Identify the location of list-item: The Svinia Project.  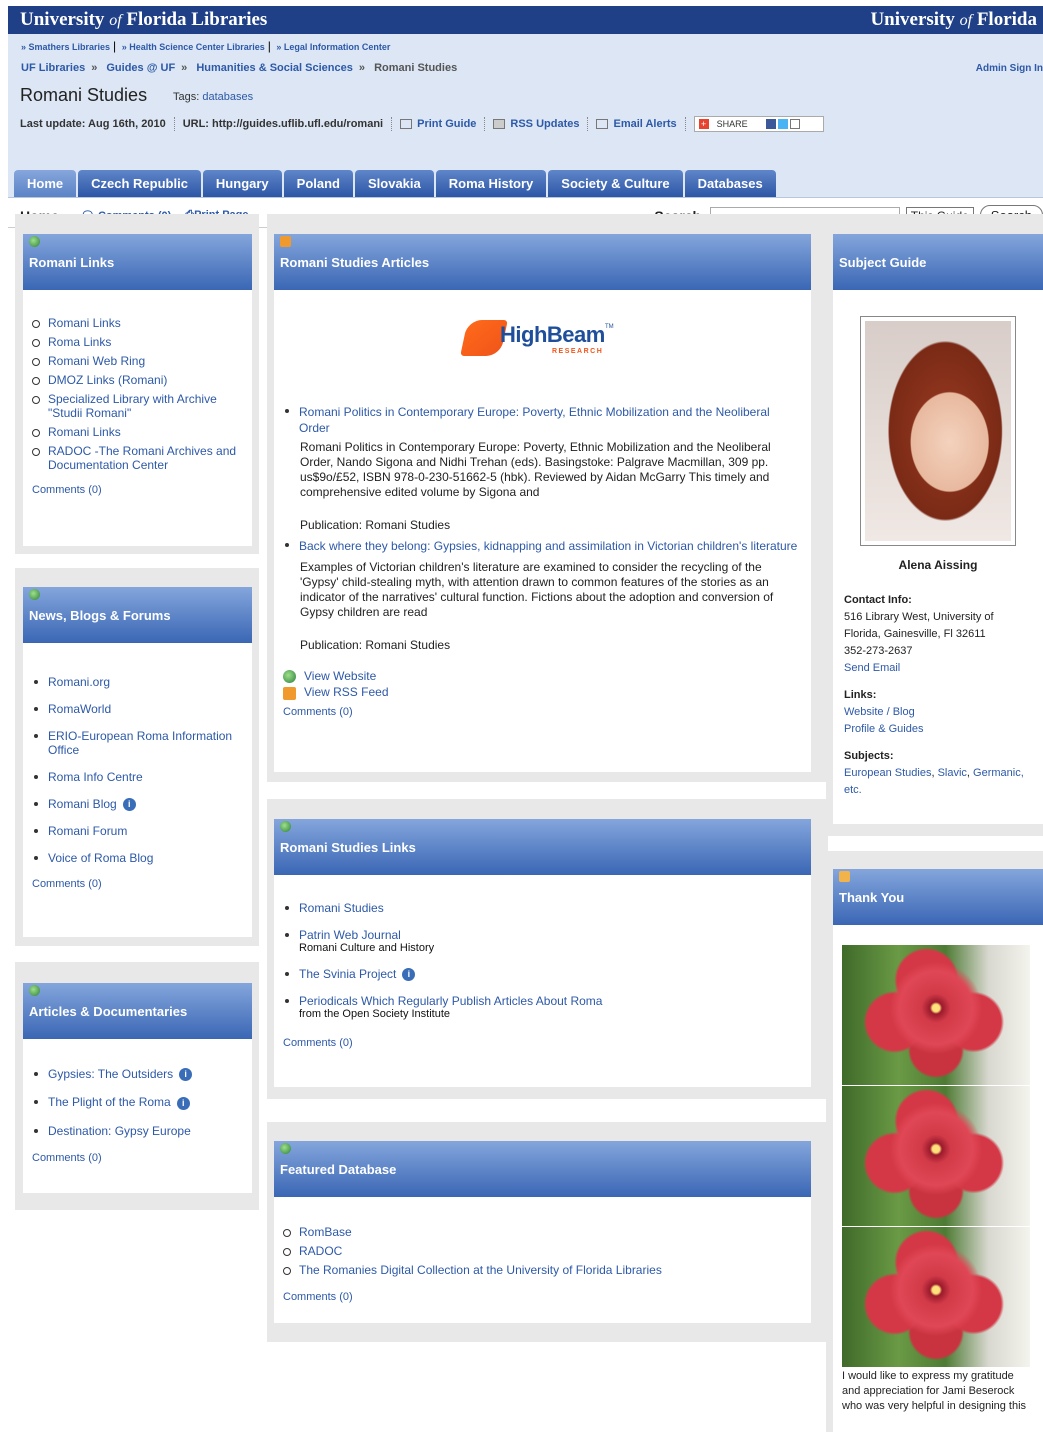
(347, 974).